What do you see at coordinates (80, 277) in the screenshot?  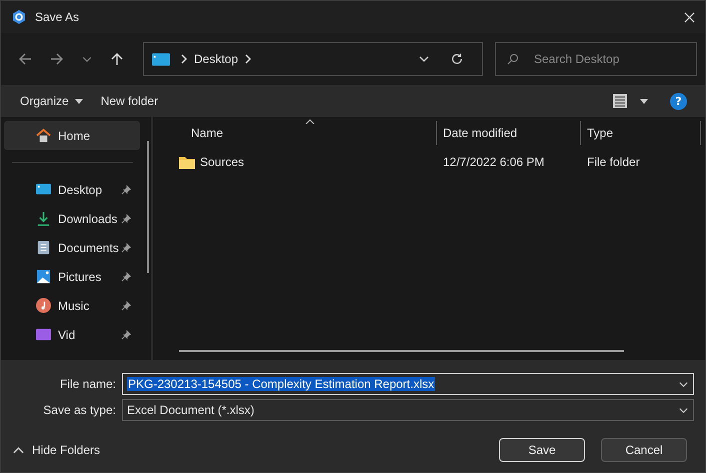 I see `sidebar-label: Pictures` at bounding box center [80, 277].